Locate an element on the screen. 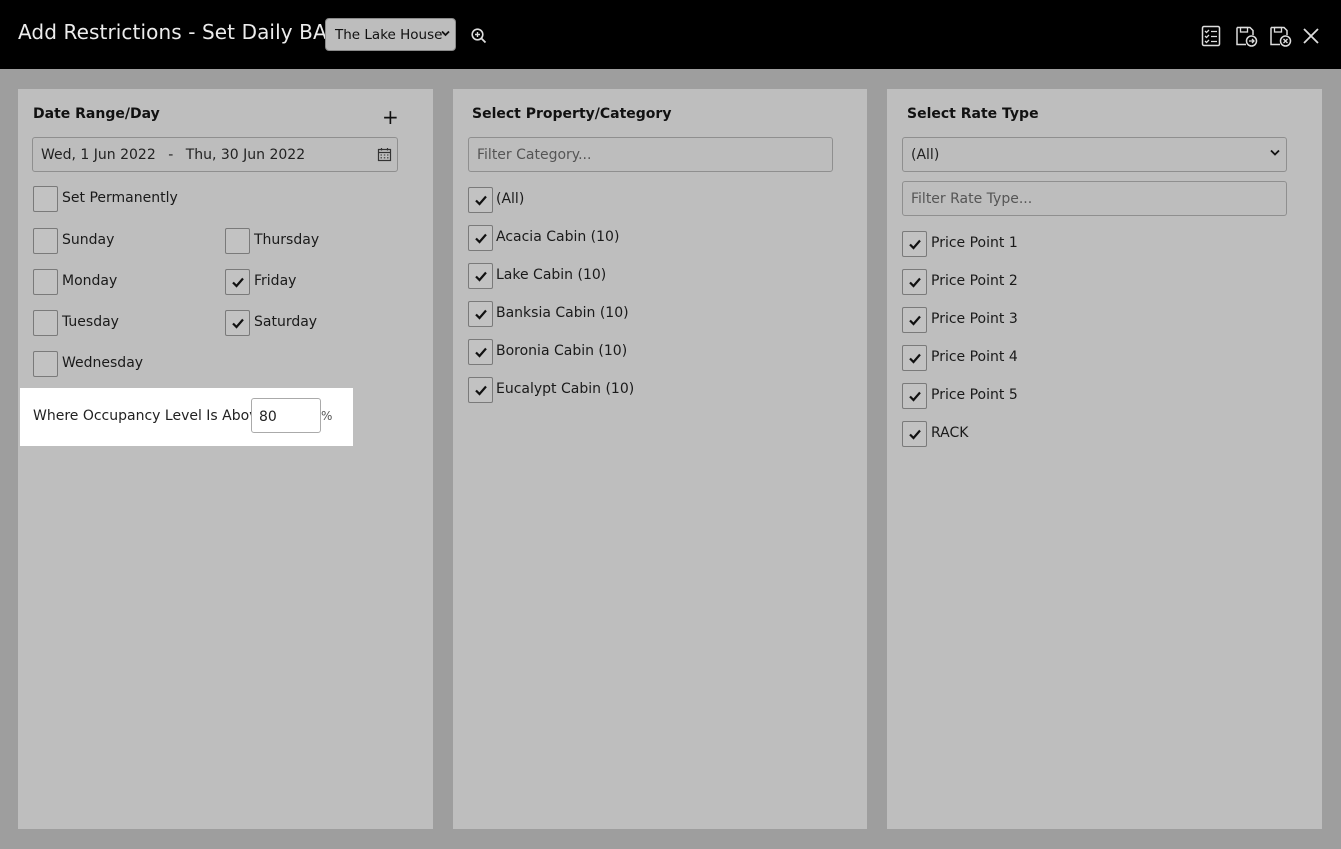 The height and width of the screenshot is (849, 1341). category-label: Boronia Cabin (10) is located at coordinates (562, 351).